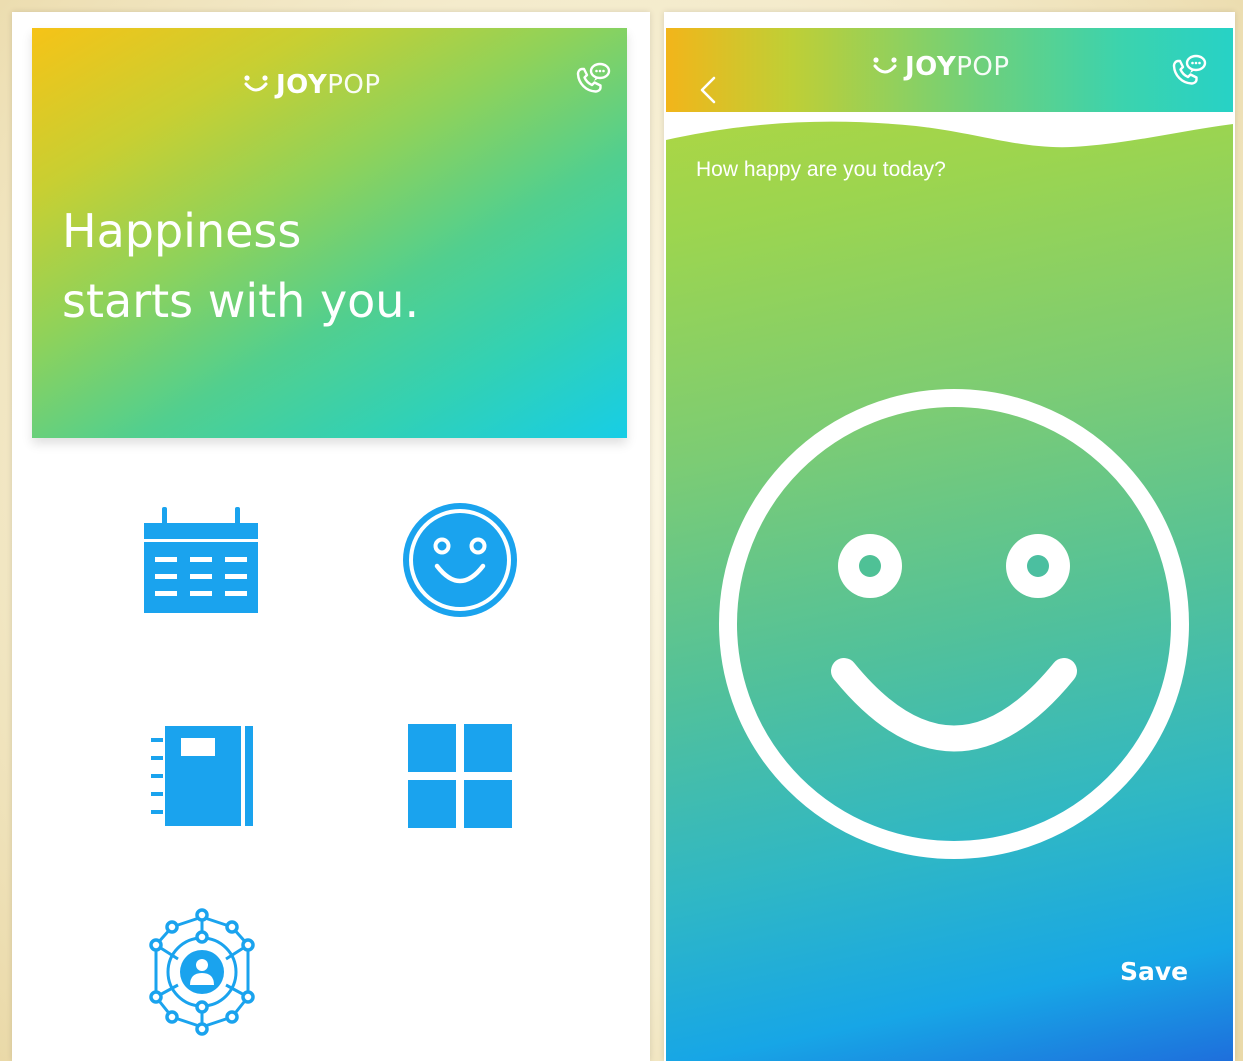 The width and height of the screenshot is (1243, 1061). What do you see at coordinates (201, 561) in the screenshot?
I see `calendar-icon` at bounding box center [201, 561].